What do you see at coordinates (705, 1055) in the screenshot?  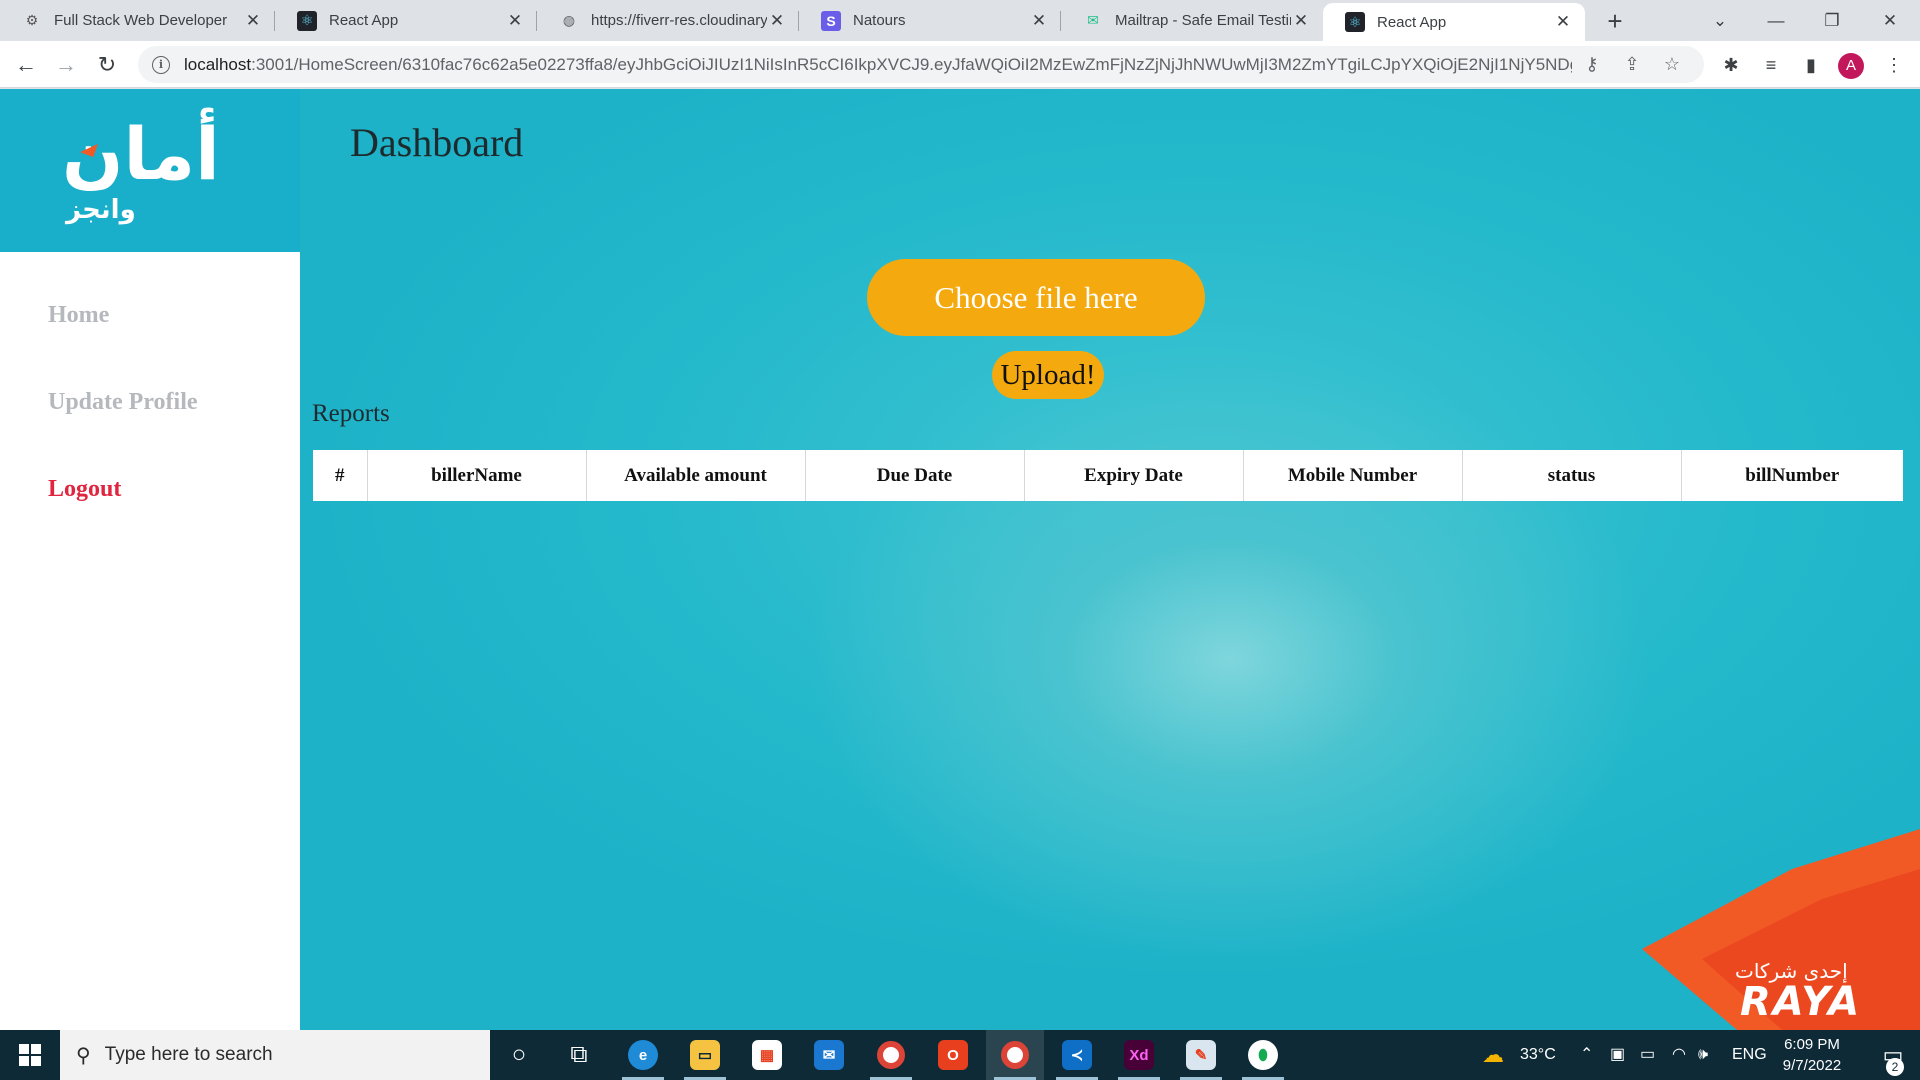 I see `file-explorer-icon: ▭` at bounding box center [705, 1055].